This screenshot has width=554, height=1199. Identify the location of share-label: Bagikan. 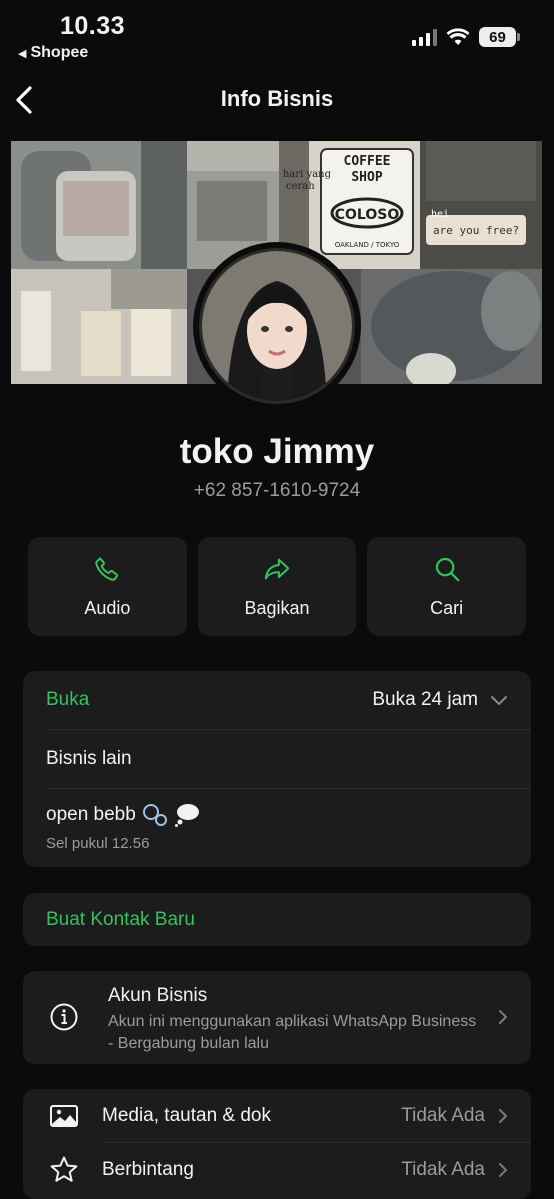
(277, 608).